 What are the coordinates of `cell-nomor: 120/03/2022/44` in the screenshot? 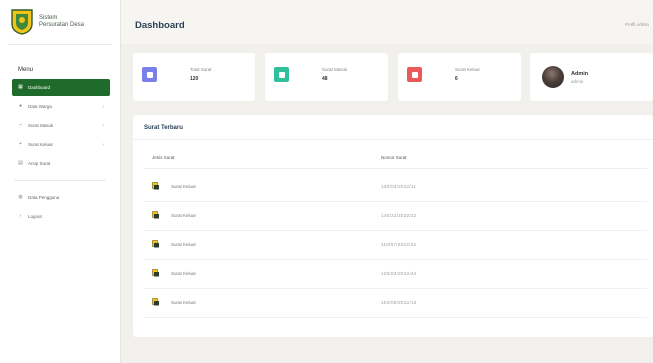 It's located at (399, 273).